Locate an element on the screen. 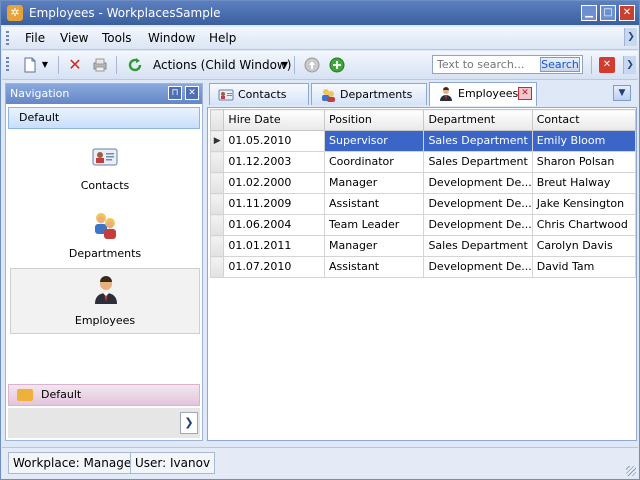  tab-contacts: Contacts is located at coordinates (259, 94).